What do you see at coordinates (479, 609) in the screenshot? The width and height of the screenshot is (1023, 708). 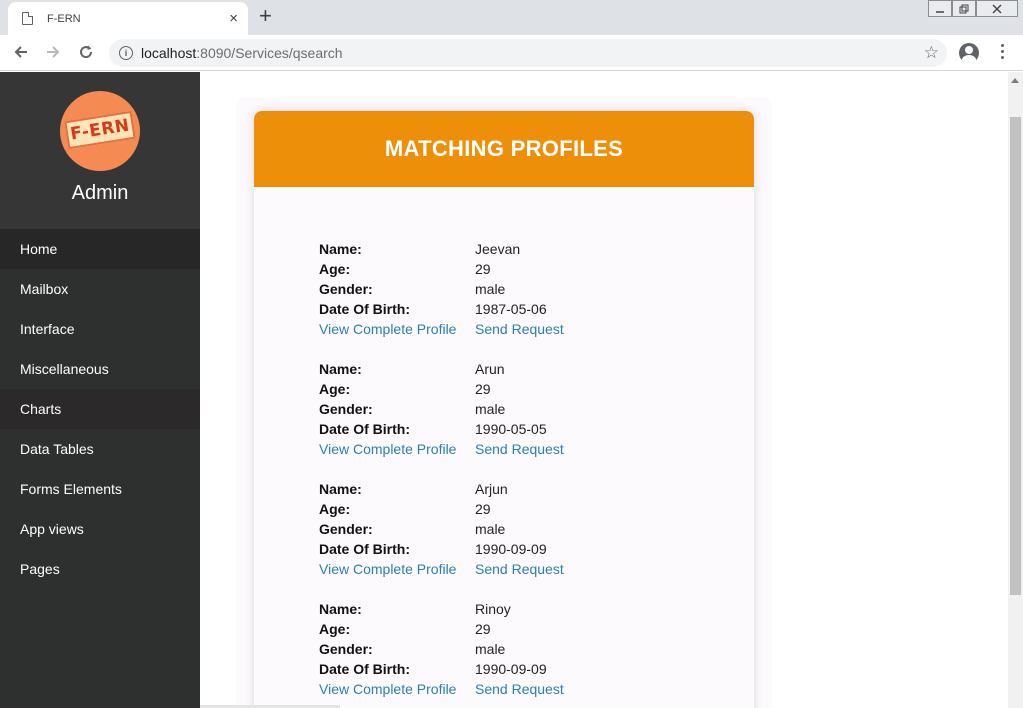 I see `profile-row: Name: Rinoy` at bounding box center [479, 609].